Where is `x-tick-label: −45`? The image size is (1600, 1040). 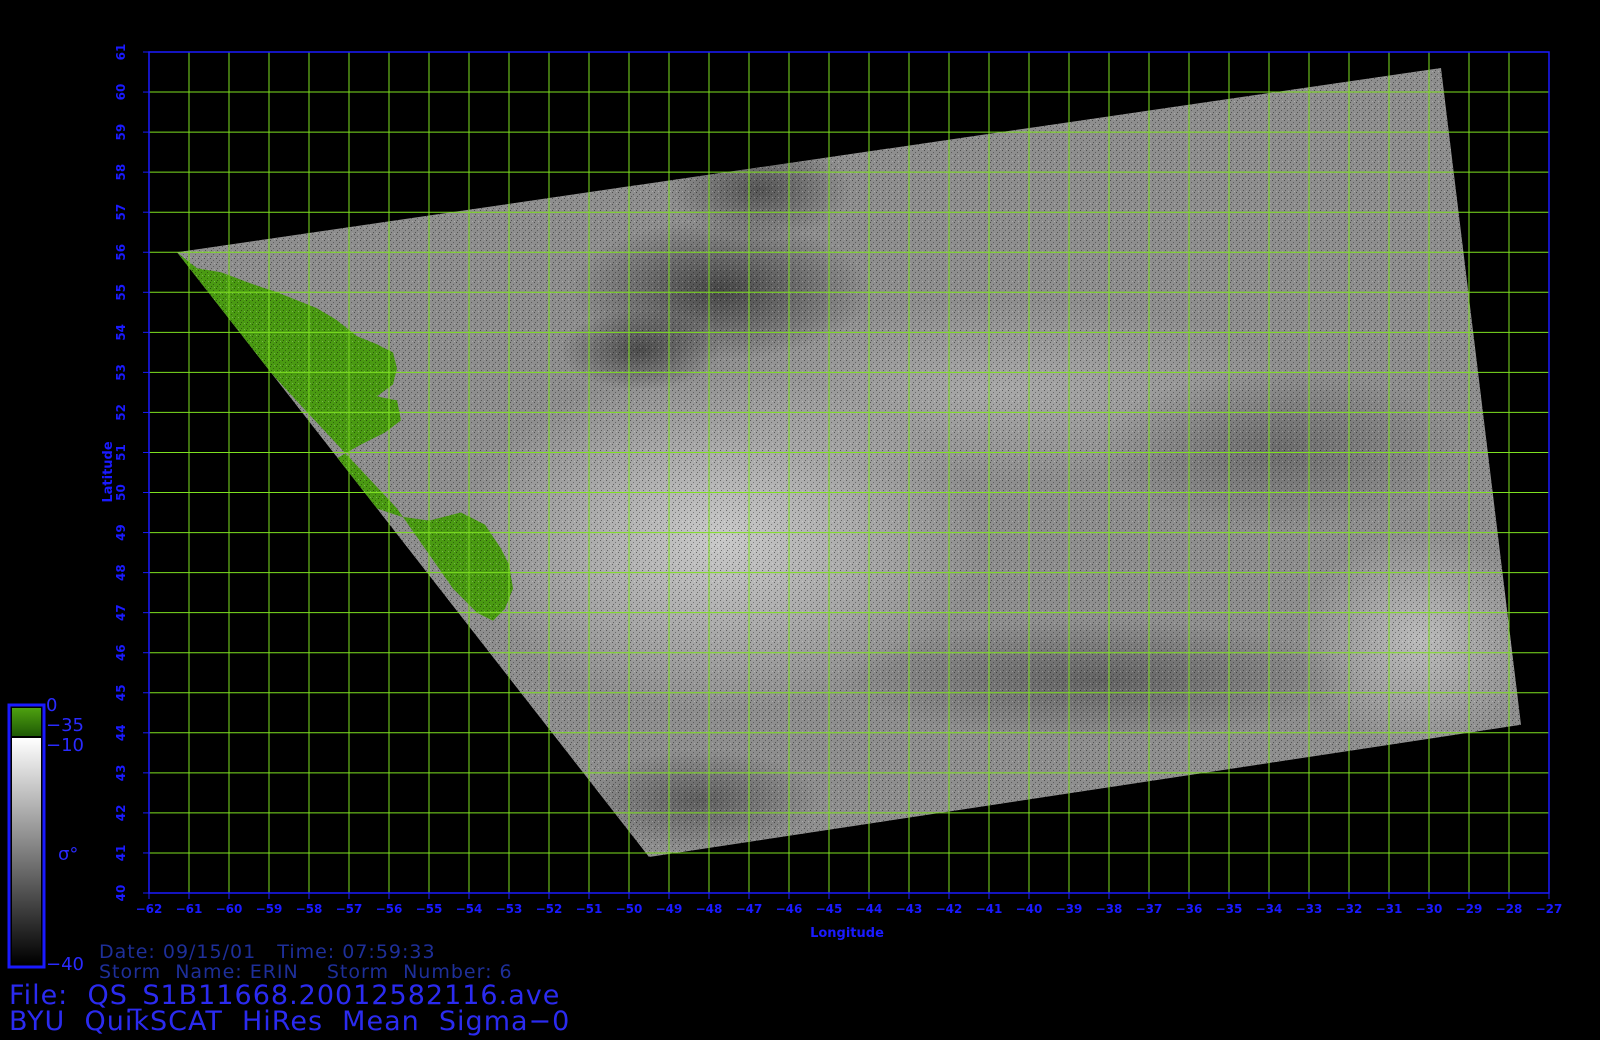 x-tick-label: −45 is located at coordinates (829, 909).